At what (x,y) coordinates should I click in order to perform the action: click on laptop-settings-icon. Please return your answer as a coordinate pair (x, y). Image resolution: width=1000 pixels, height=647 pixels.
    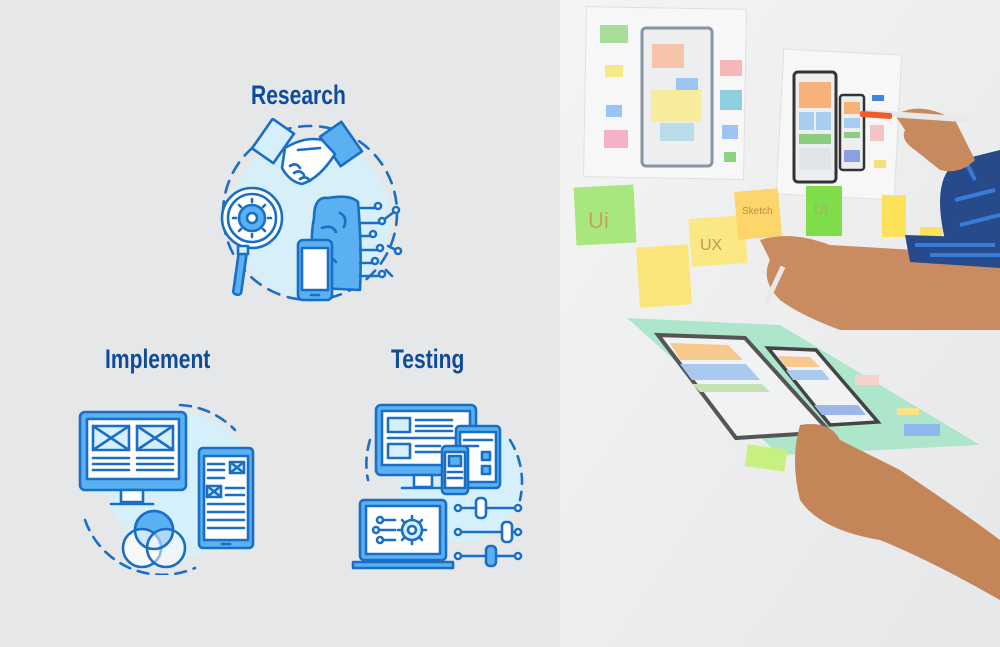
    Looking at the image, I should click on (403, 534).